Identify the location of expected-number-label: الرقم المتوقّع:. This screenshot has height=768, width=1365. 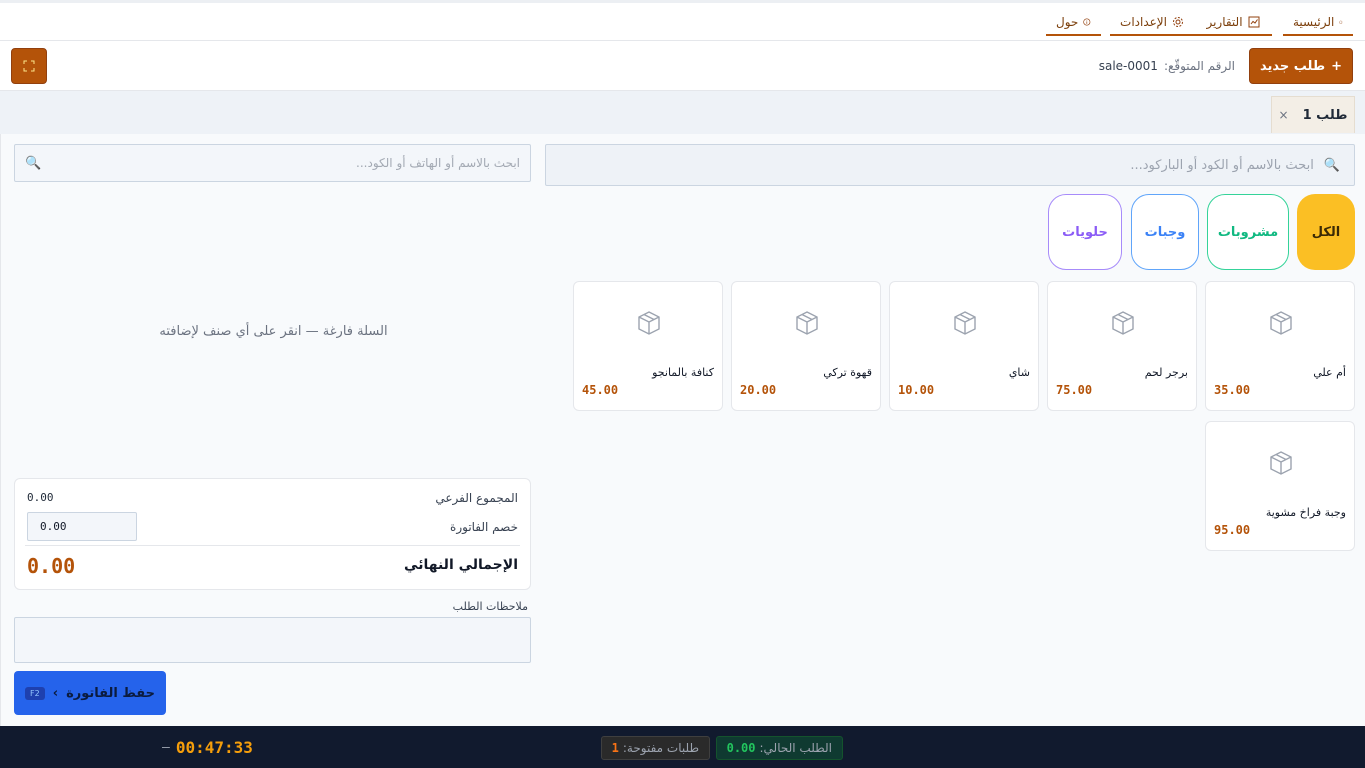
(1199, 66).